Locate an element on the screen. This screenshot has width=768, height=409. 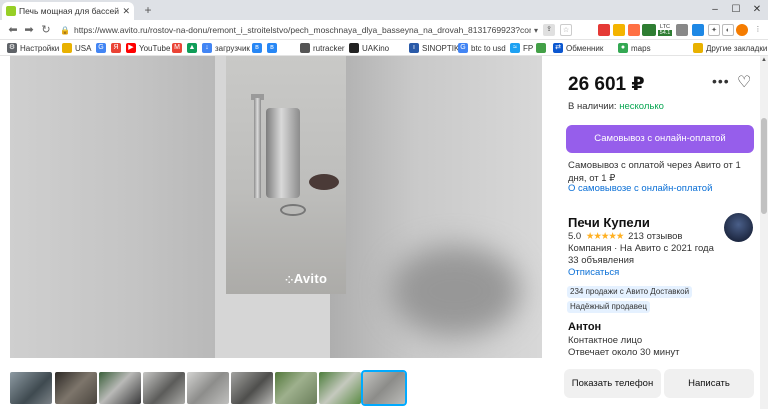
profile-avatar-icon is located at coordinates (742, 30).